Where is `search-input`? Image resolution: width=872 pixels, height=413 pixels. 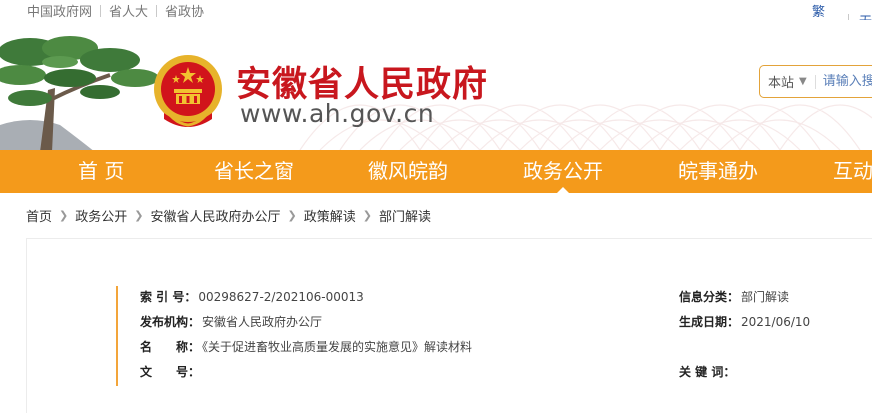 search-input is located at coordinates (847, 81).